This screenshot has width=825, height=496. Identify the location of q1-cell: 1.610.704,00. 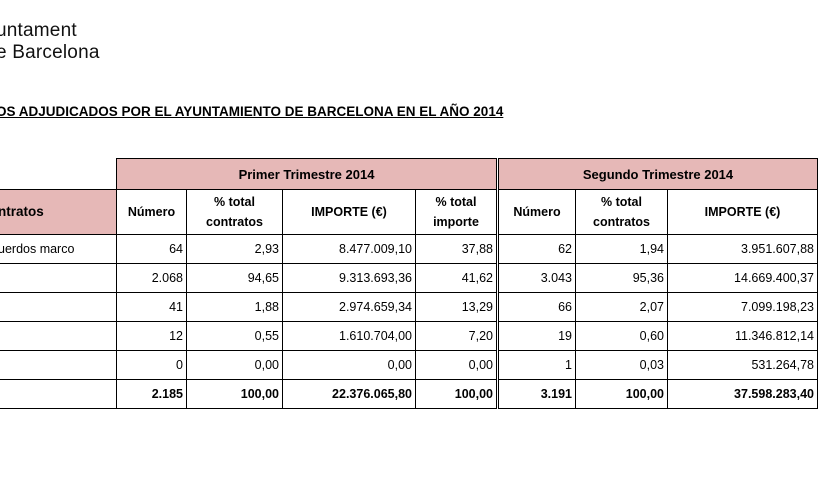
(349, 336).